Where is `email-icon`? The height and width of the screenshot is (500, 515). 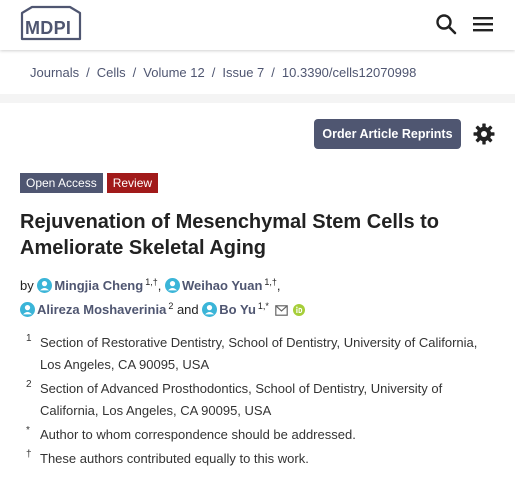 email-icon is located at coordinates (281, 310).